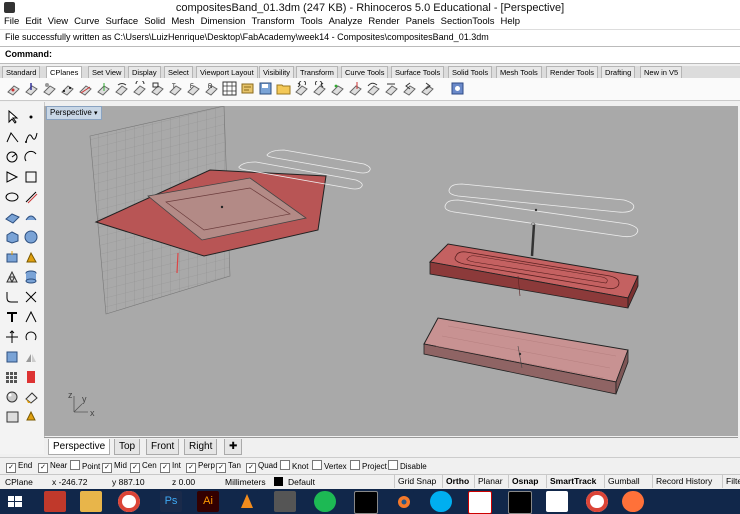 The width and height of the screenshot is (740, 514). I want to click on osnap-tan-checkbox: ✓, so click(221, 468).